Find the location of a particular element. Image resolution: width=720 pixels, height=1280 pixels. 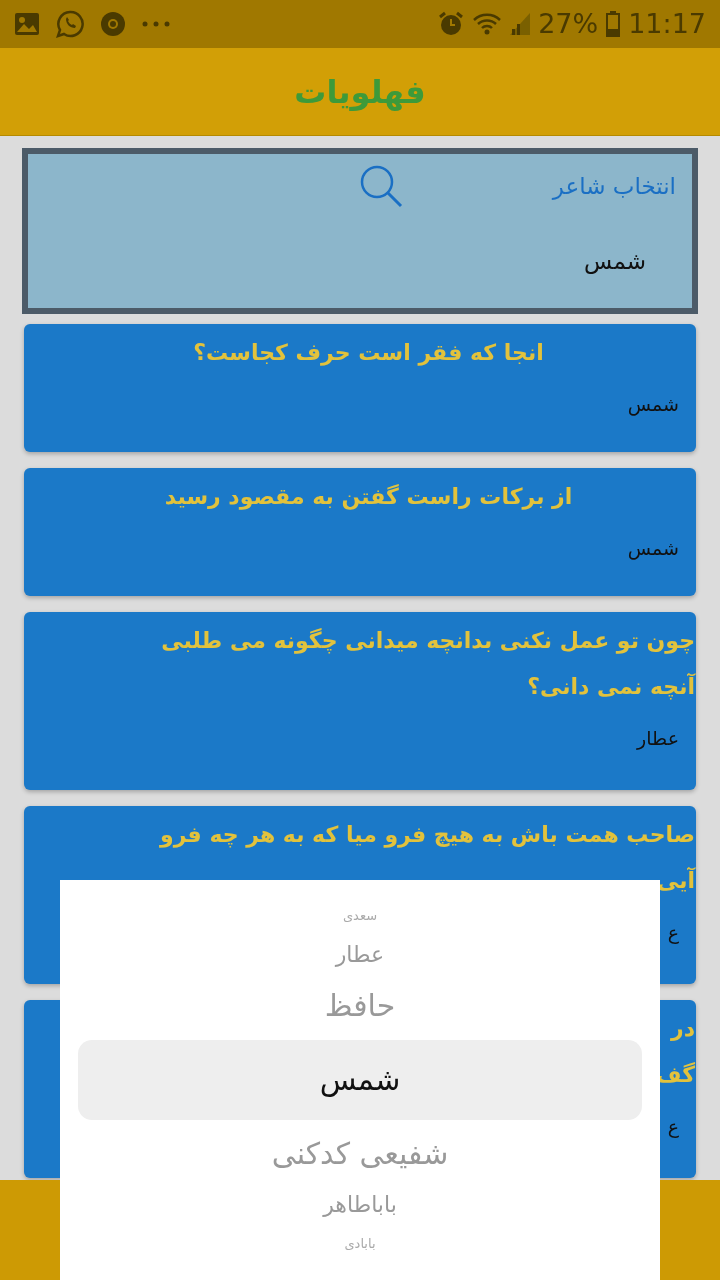

picker-option: بابادی is located at coordinates (360, 1244).